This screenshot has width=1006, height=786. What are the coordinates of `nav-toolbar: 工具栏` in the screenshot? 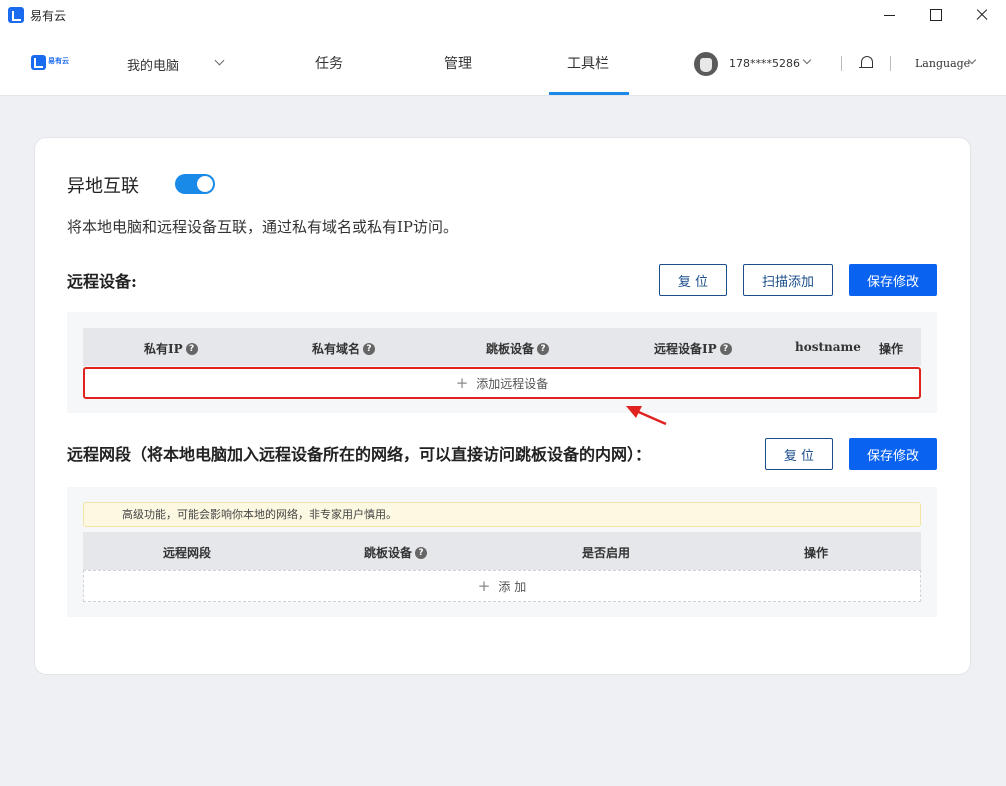 It's located at (588, 63).